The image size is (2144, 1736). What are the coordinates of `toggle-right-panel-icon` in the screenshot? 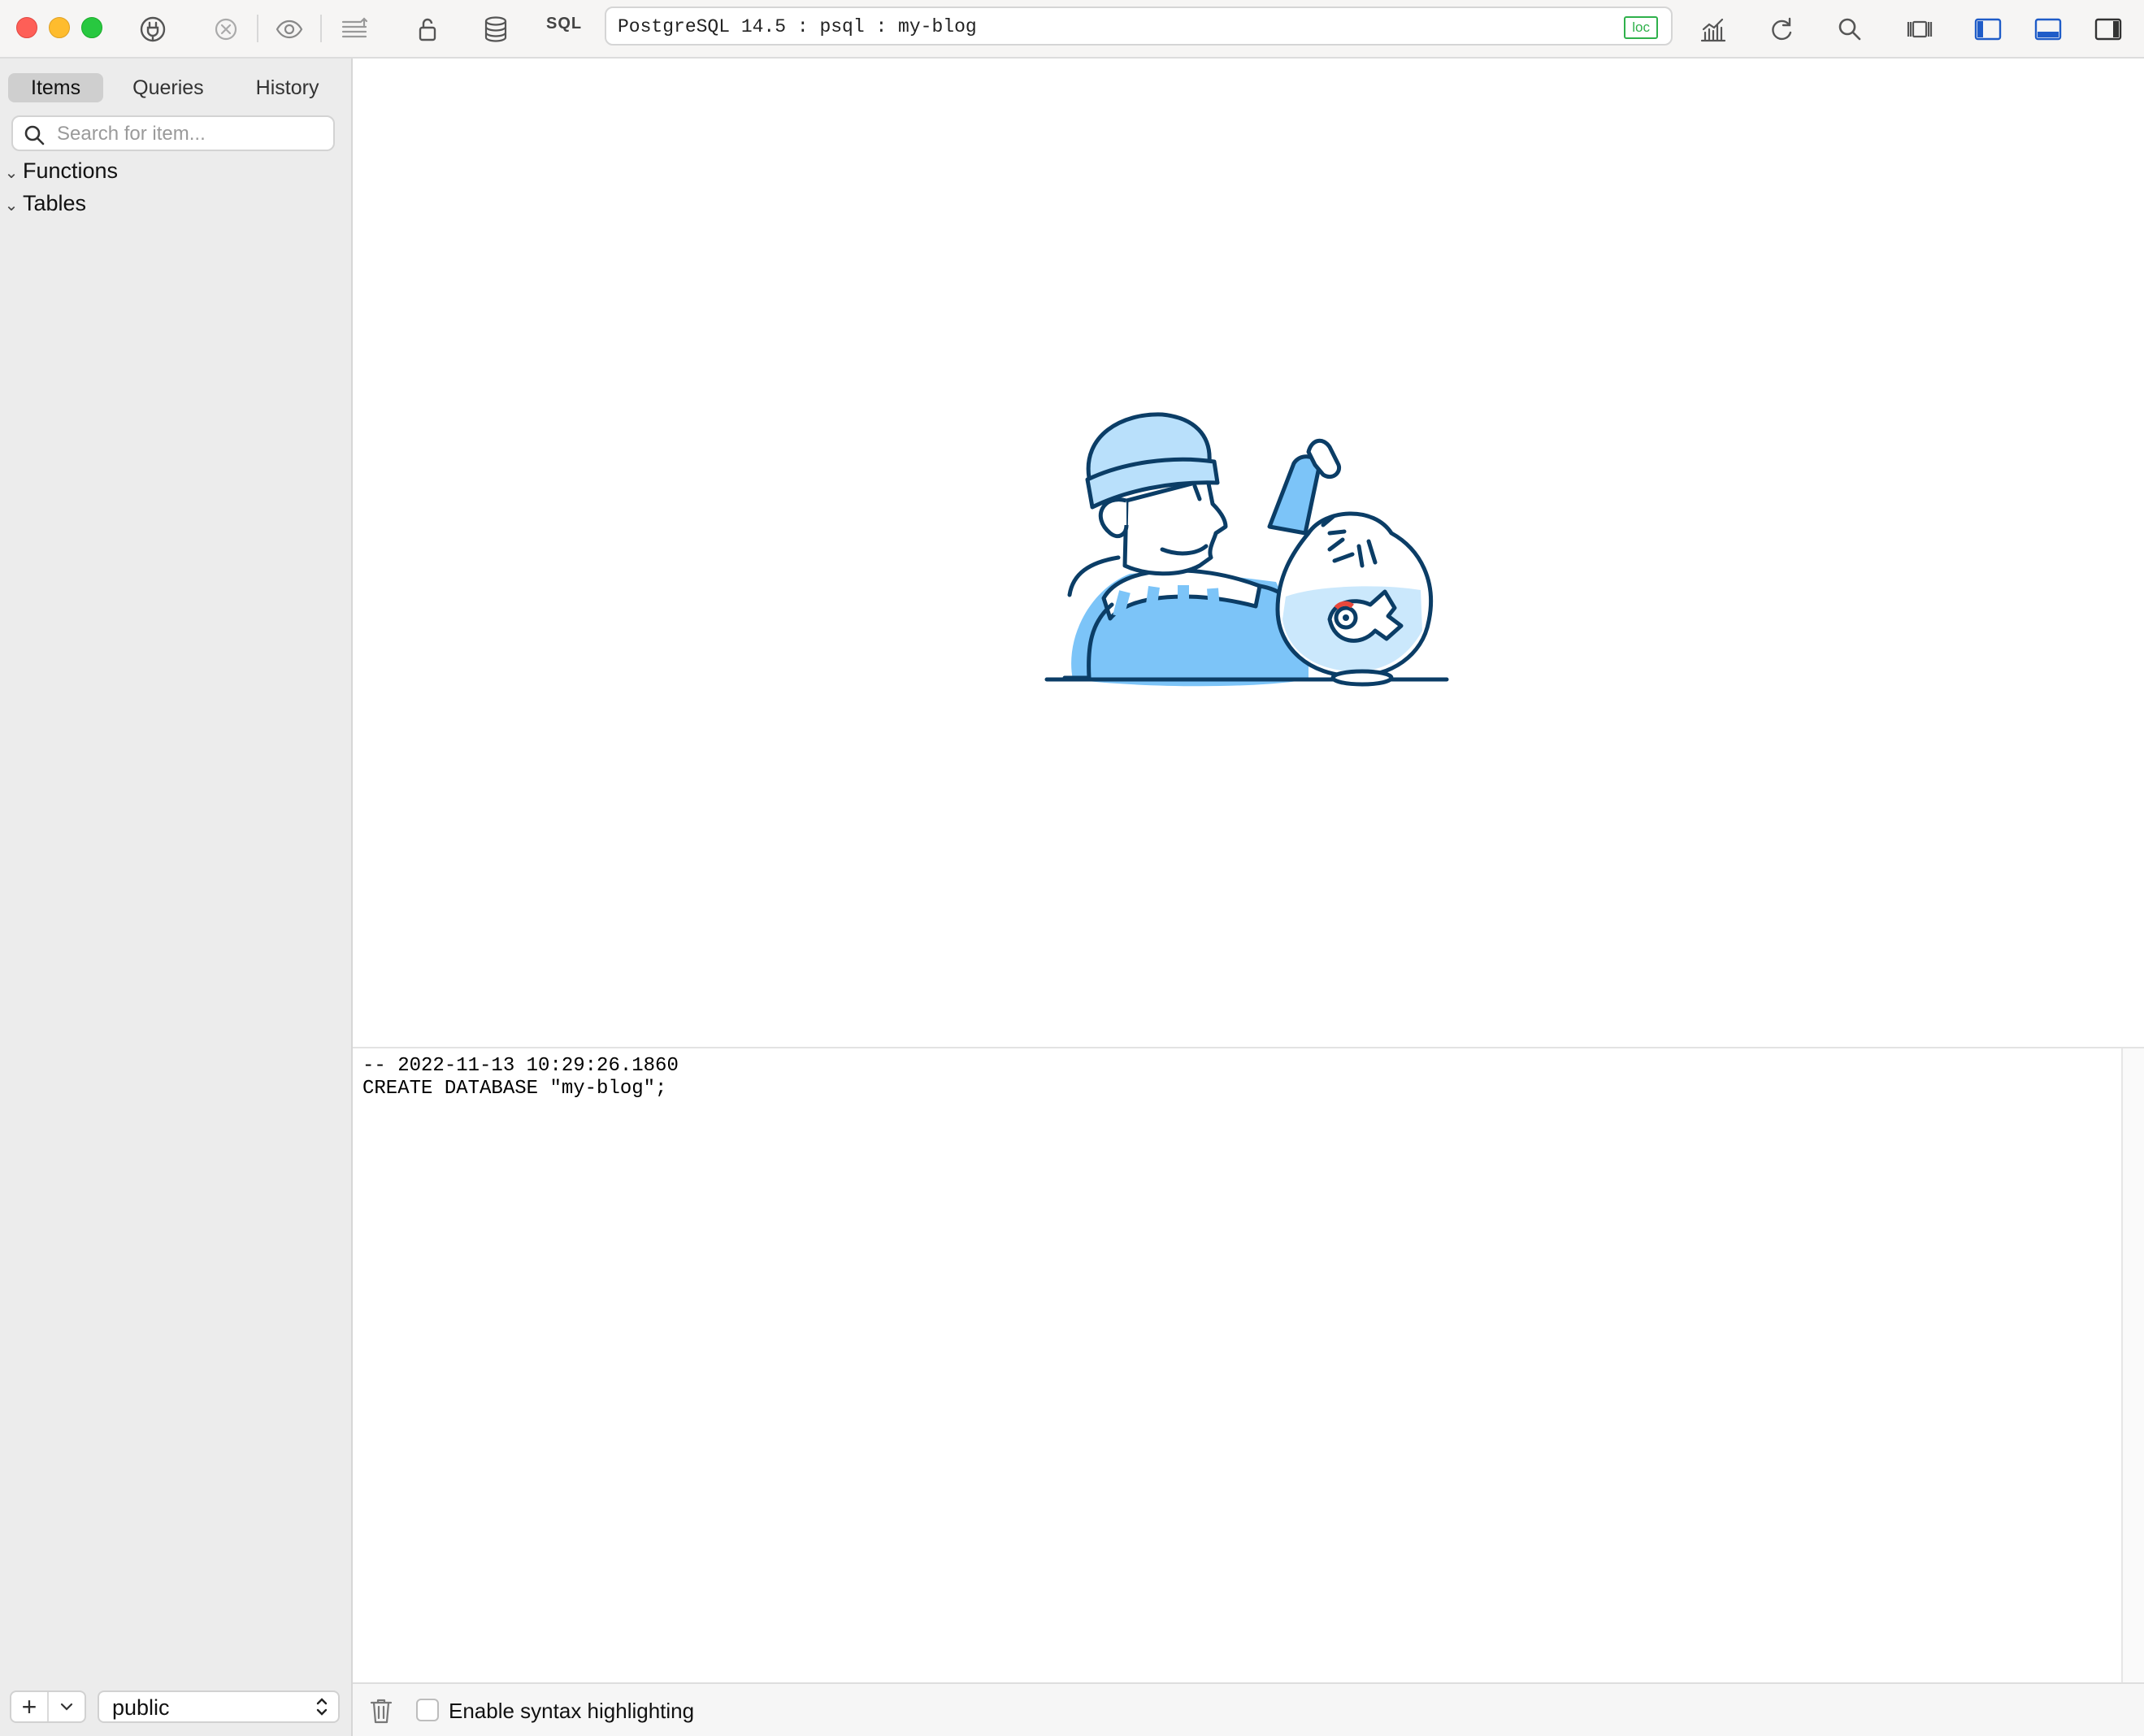 It's located at (2108, 29).